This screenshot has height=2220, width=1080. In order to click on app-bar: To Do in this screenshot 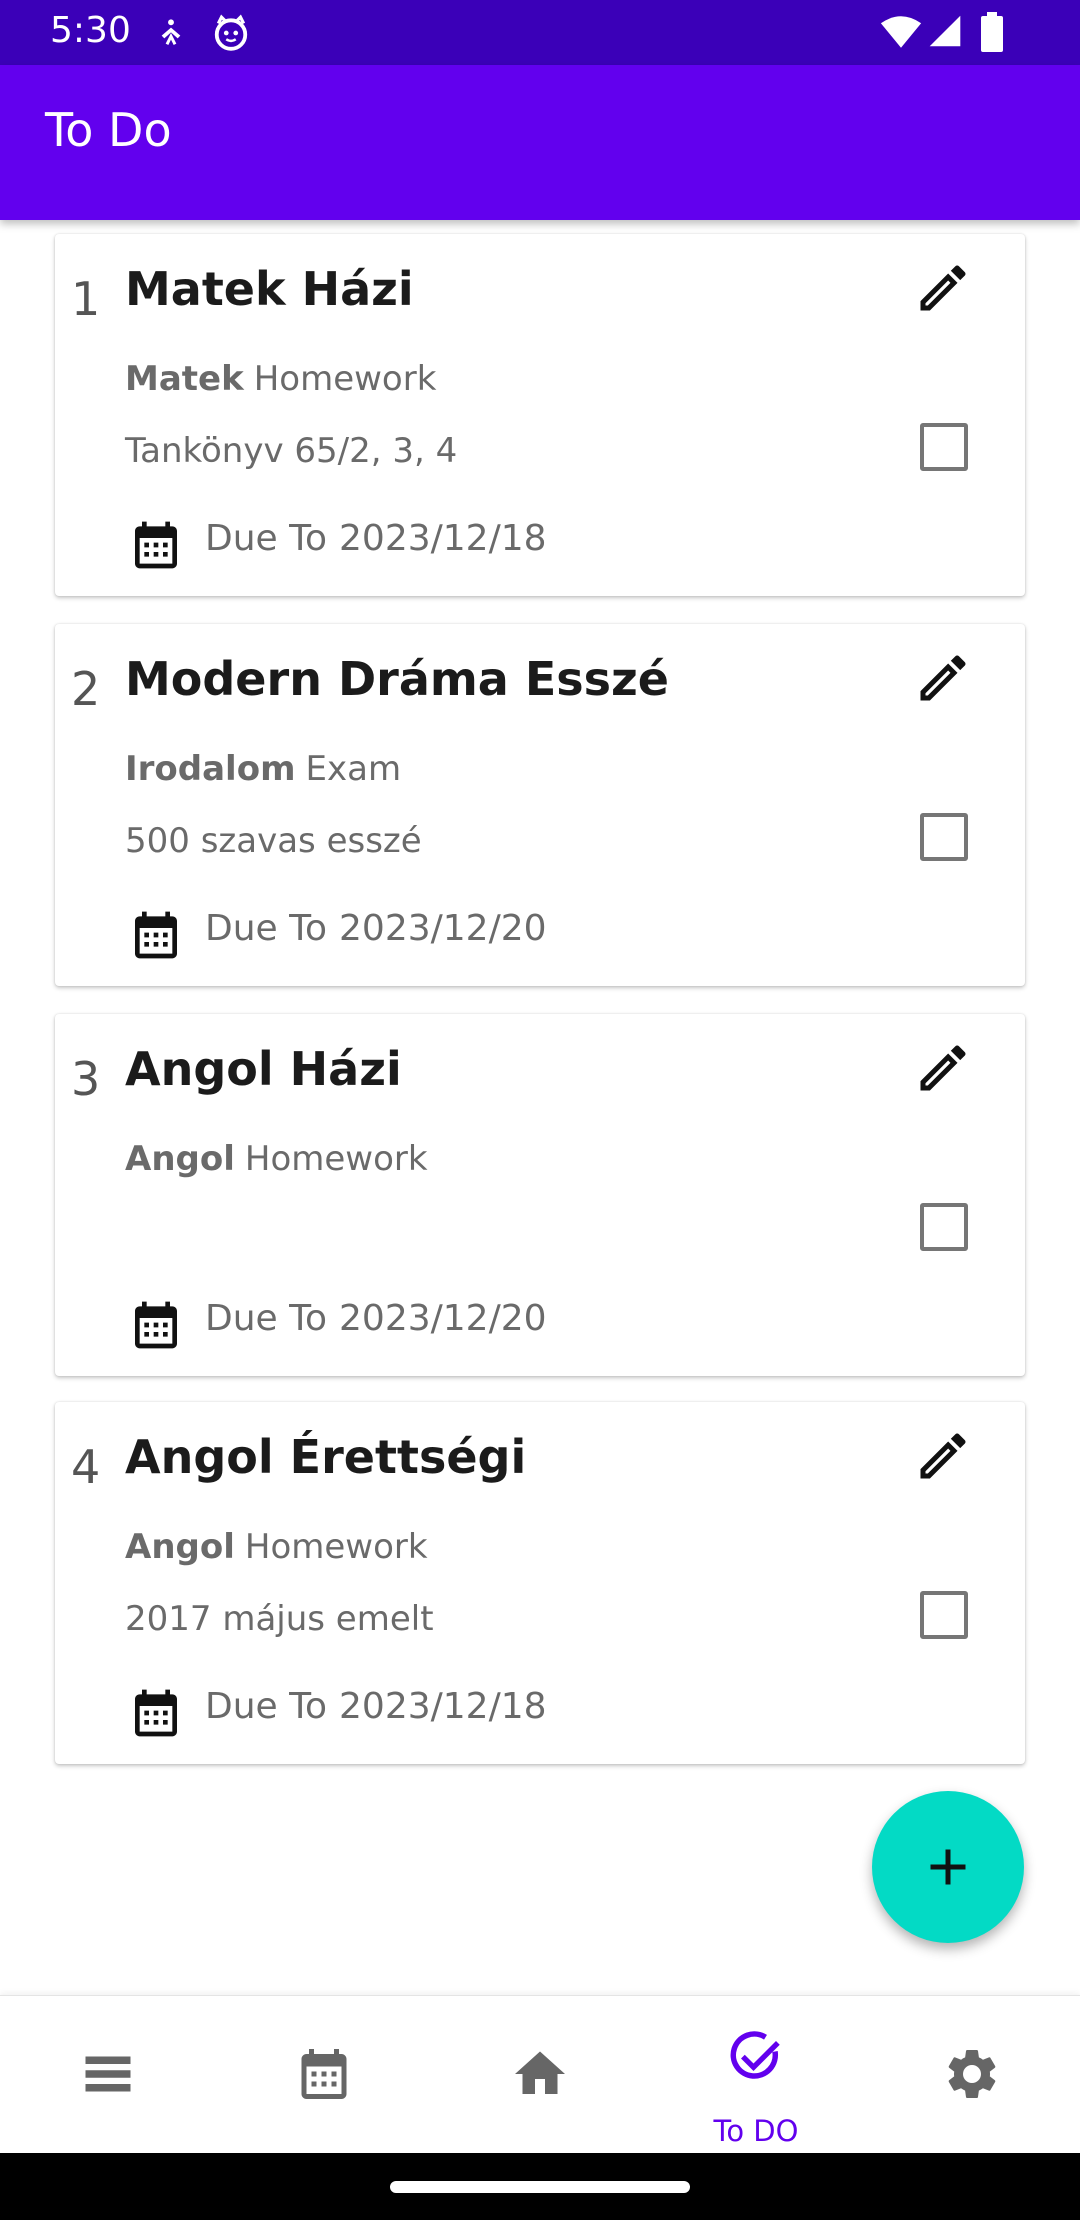, I will do `click(540, 142)`.